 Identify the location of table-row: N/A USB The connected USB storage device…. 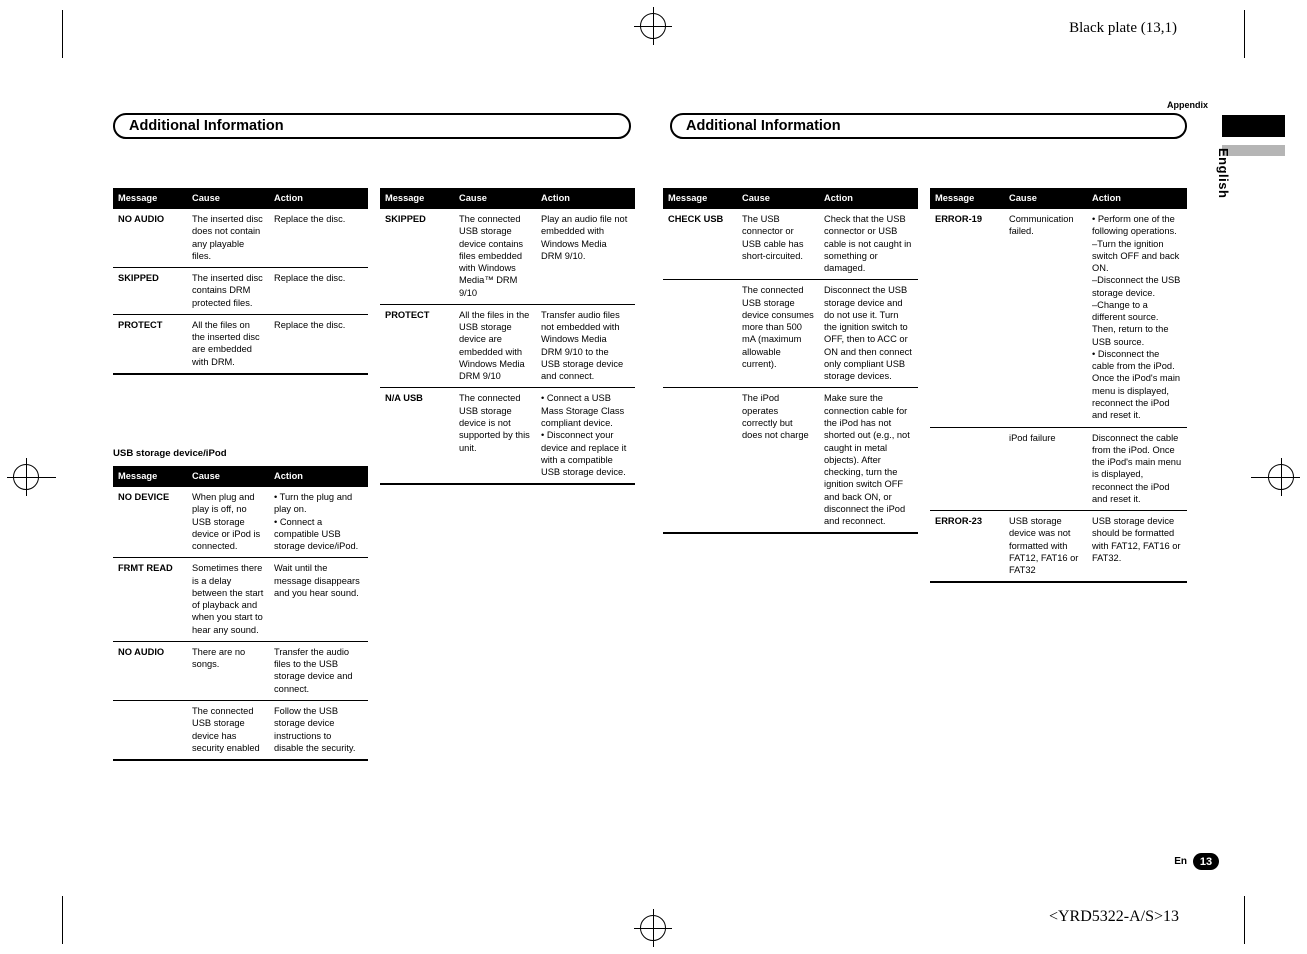
(507, 436).